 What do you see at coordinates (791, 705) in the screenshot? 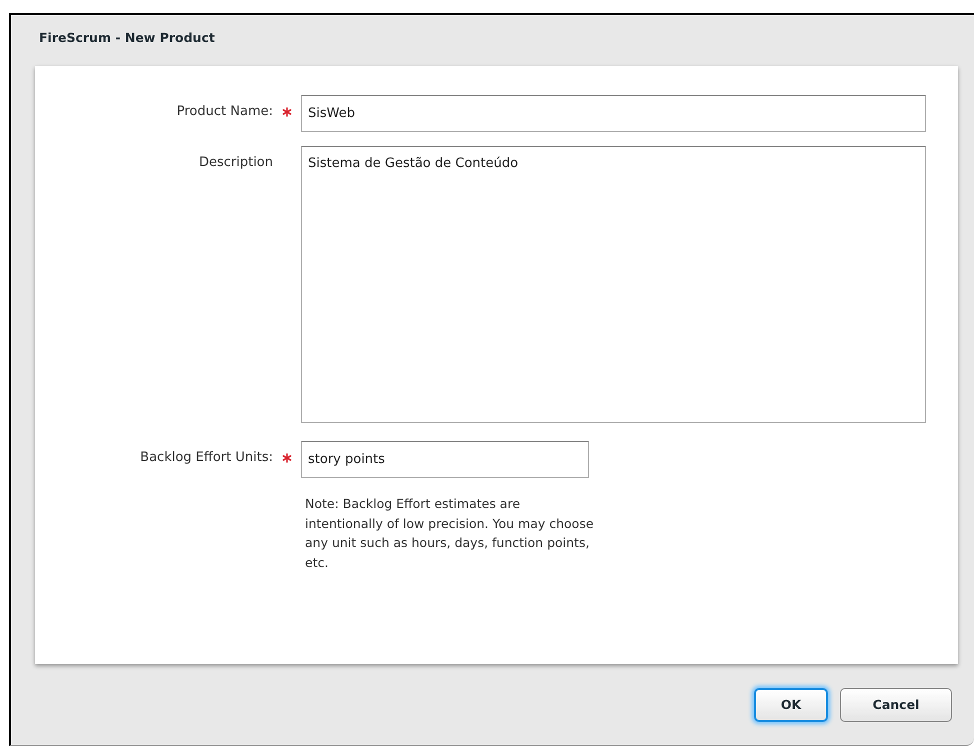
I see `ok-button: OK` at bounding box center [791, 705].